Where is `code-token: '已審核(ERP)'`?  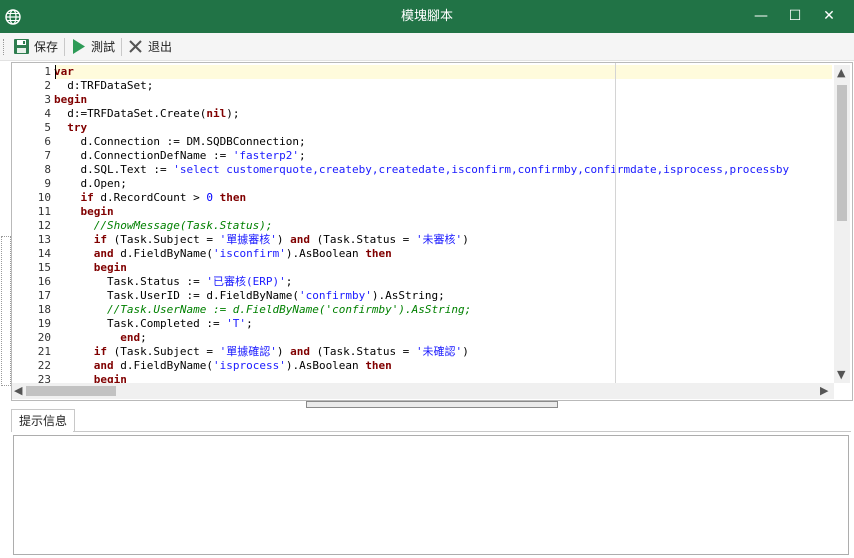 code-token: '已審核(ERP)' is located at coordinates (246, 281).